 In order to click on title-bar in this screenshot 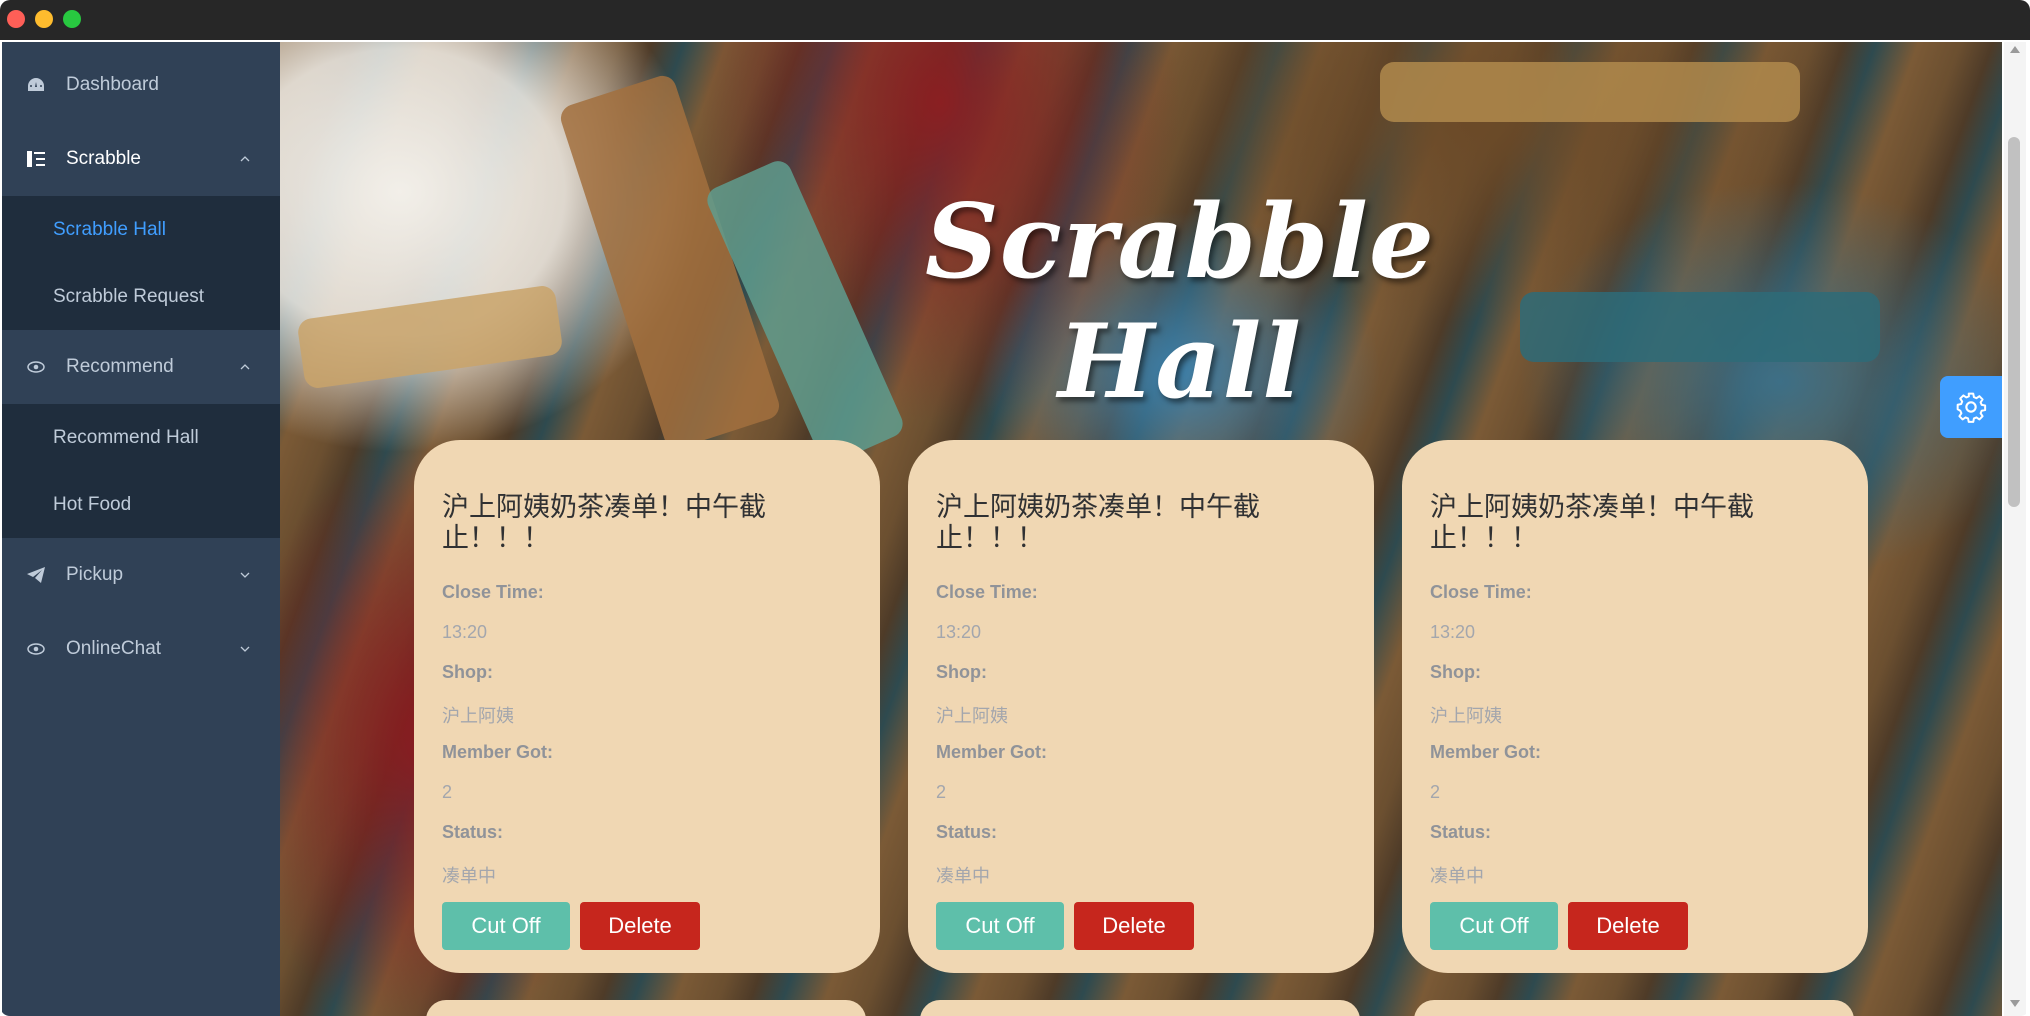, I will do `click(1015, 20)`.